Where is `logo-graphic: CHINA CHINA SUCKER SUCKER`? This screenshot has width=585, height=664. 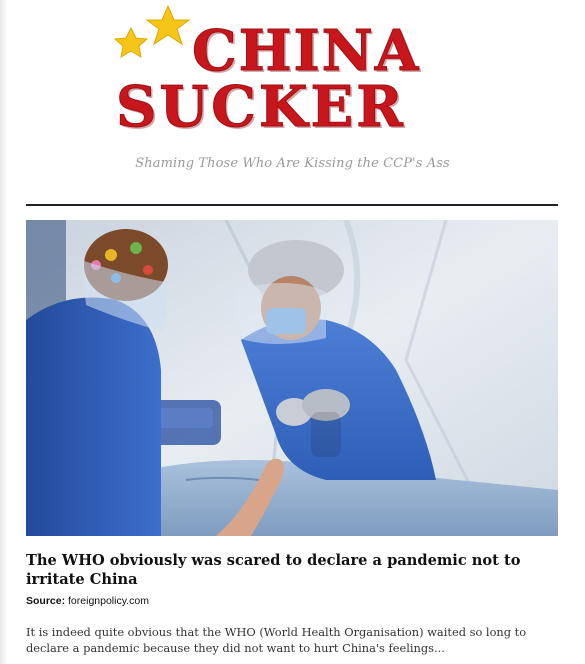
logo-graphic: CHINA CHINA SUCKER SUCKER is located at coordinates (266, 69).